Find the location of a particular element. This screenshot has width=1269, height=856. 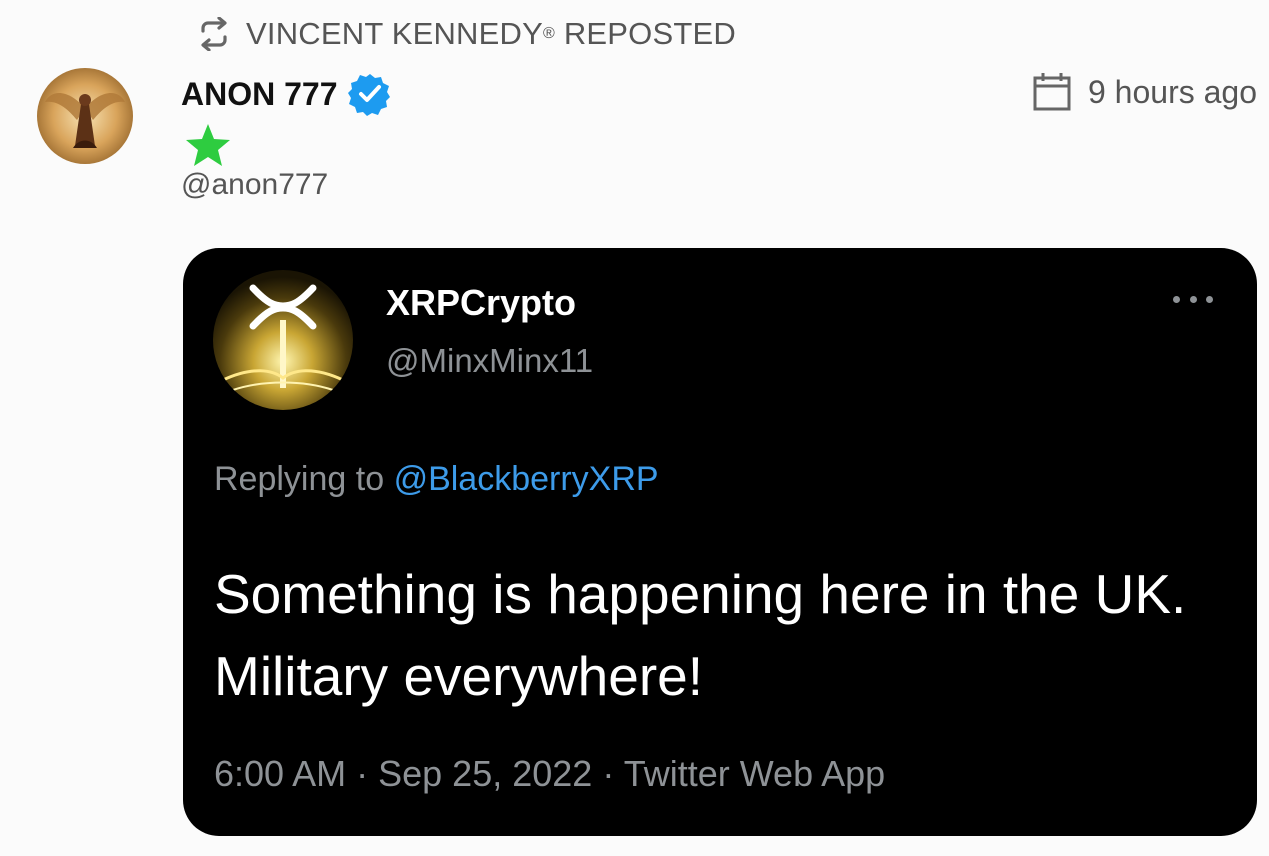

replying-prefix: Replying to is located at coordinates (299, 479).